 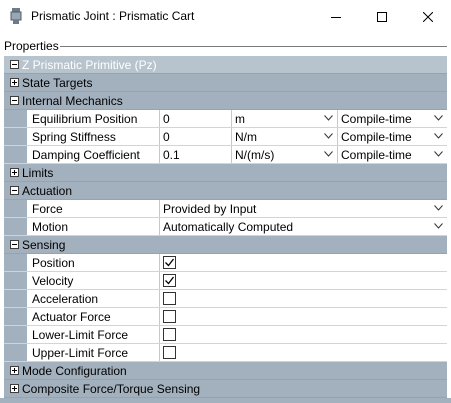 What do you see at coordinates (225, 65) in the screenshot?
I see `section-primitive: Z Prismatic Primitive (Pz)` at bounding box center [225, 65].